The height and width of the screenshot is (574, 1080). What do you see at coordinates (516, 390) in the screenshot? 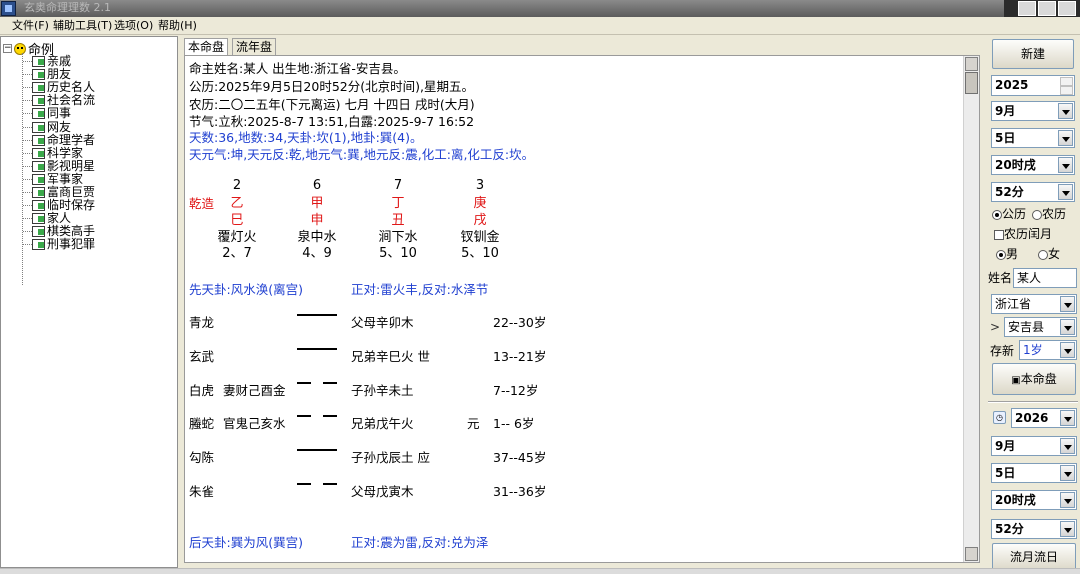
I see `age-range: 7--12岁` at bounding box center [516, 390].